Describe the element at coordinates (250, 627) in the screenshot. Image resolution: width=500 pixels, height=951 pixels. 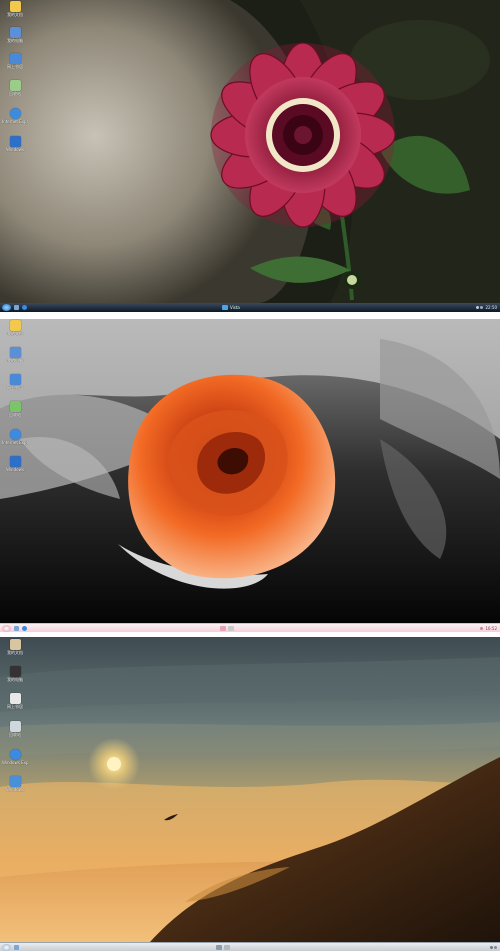
I see `taskbar-2: 16:52` at that location.